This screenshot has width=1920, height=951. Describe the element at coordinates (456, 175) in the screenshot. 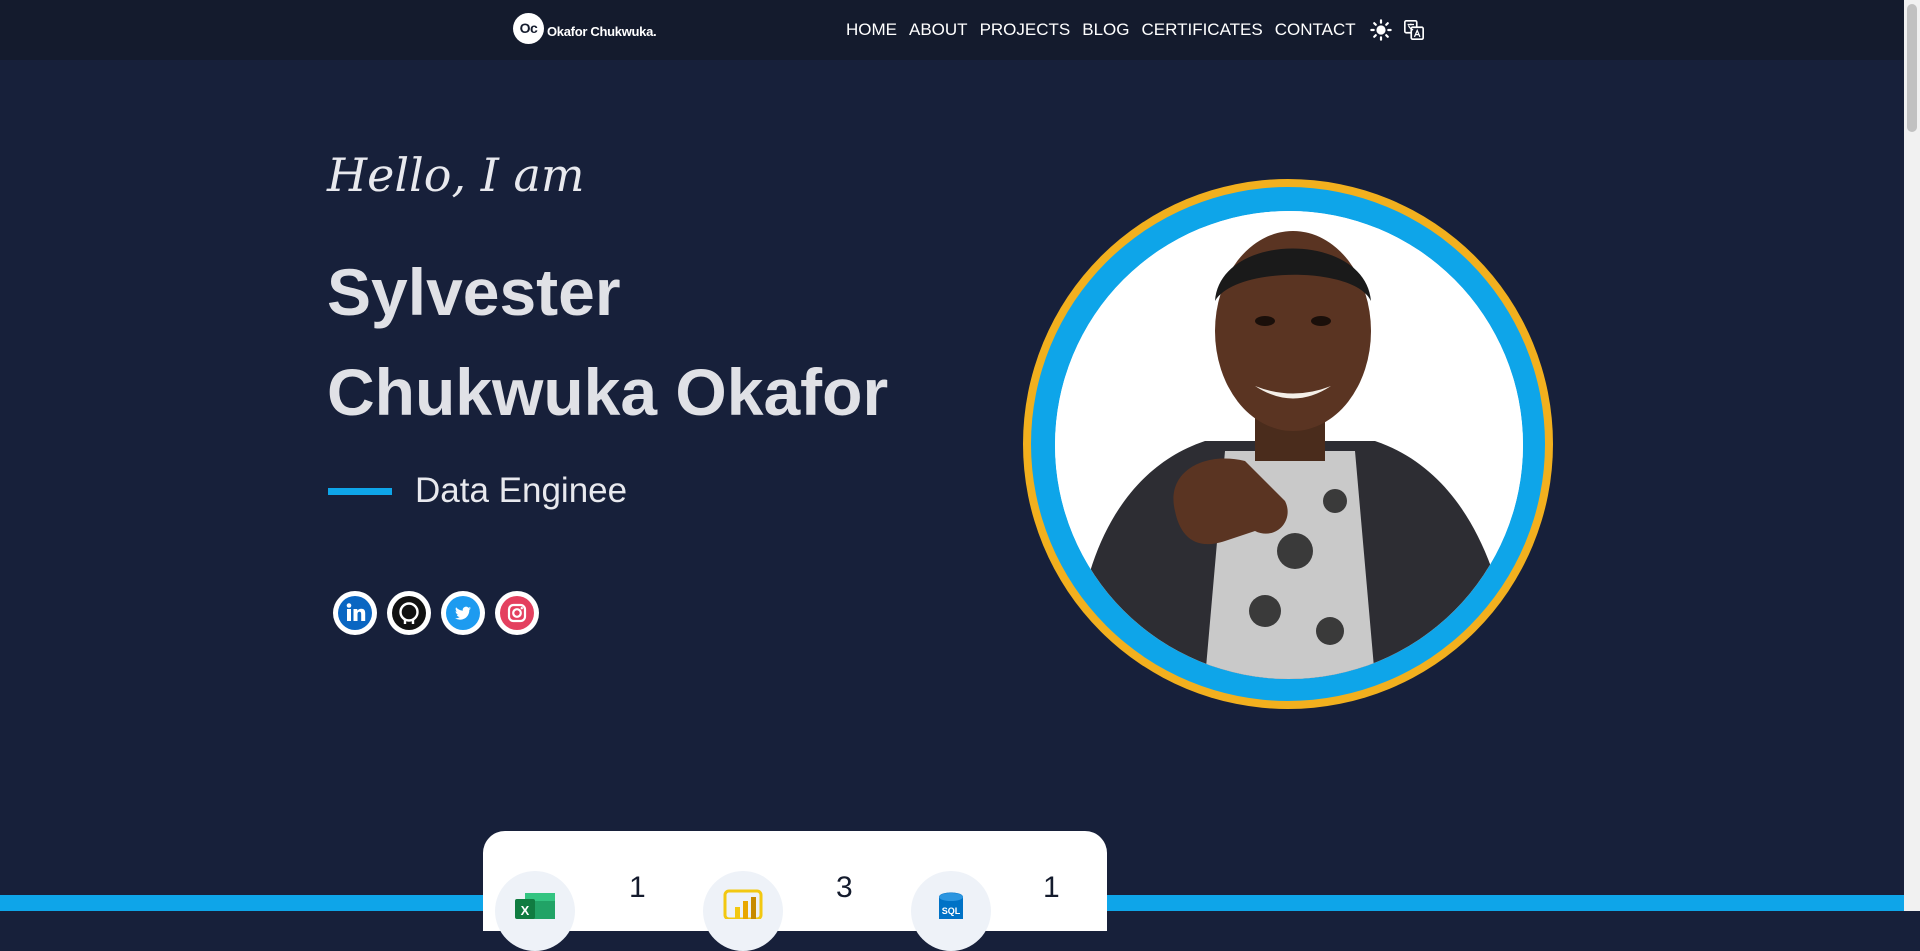

I see `hero-greeting: Hello, I am` at that location.